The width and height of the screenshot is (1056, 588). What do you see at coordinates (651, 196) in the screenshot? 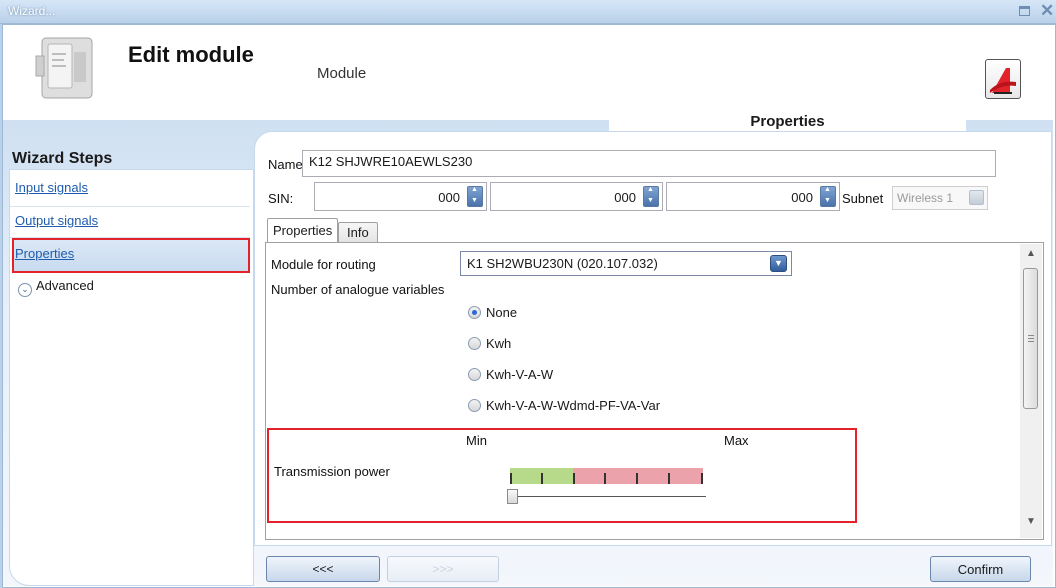
I see `sin-2-spinner-icon` at bounding box center [651, 196].